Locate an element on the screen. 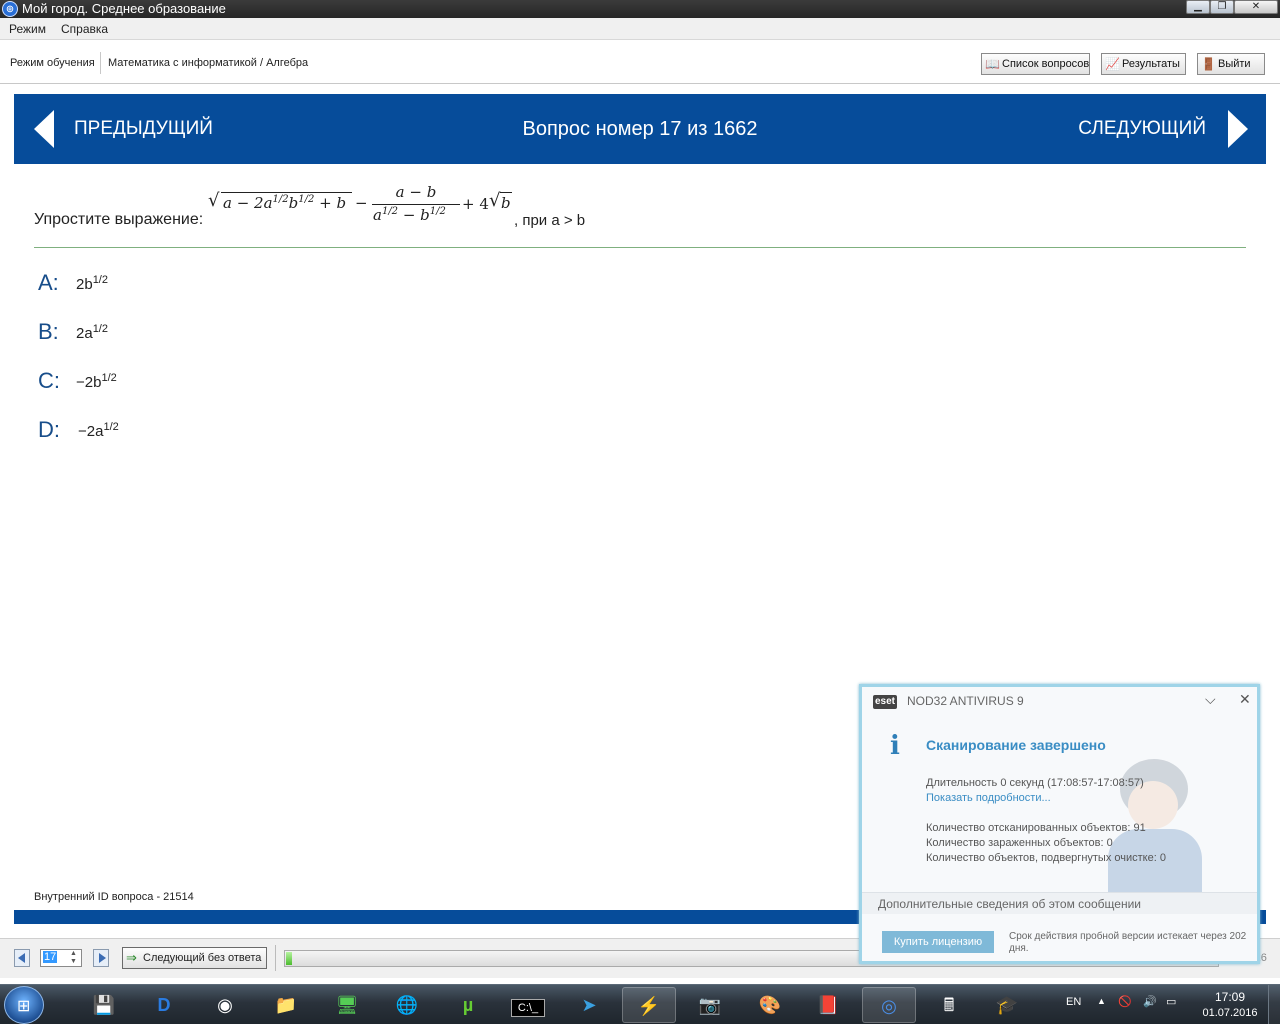 This screenshot has height=1024, width=1280. sqrt-radicand: a − 2a1/2b1/2 + b is located at coordinates (285, 203).